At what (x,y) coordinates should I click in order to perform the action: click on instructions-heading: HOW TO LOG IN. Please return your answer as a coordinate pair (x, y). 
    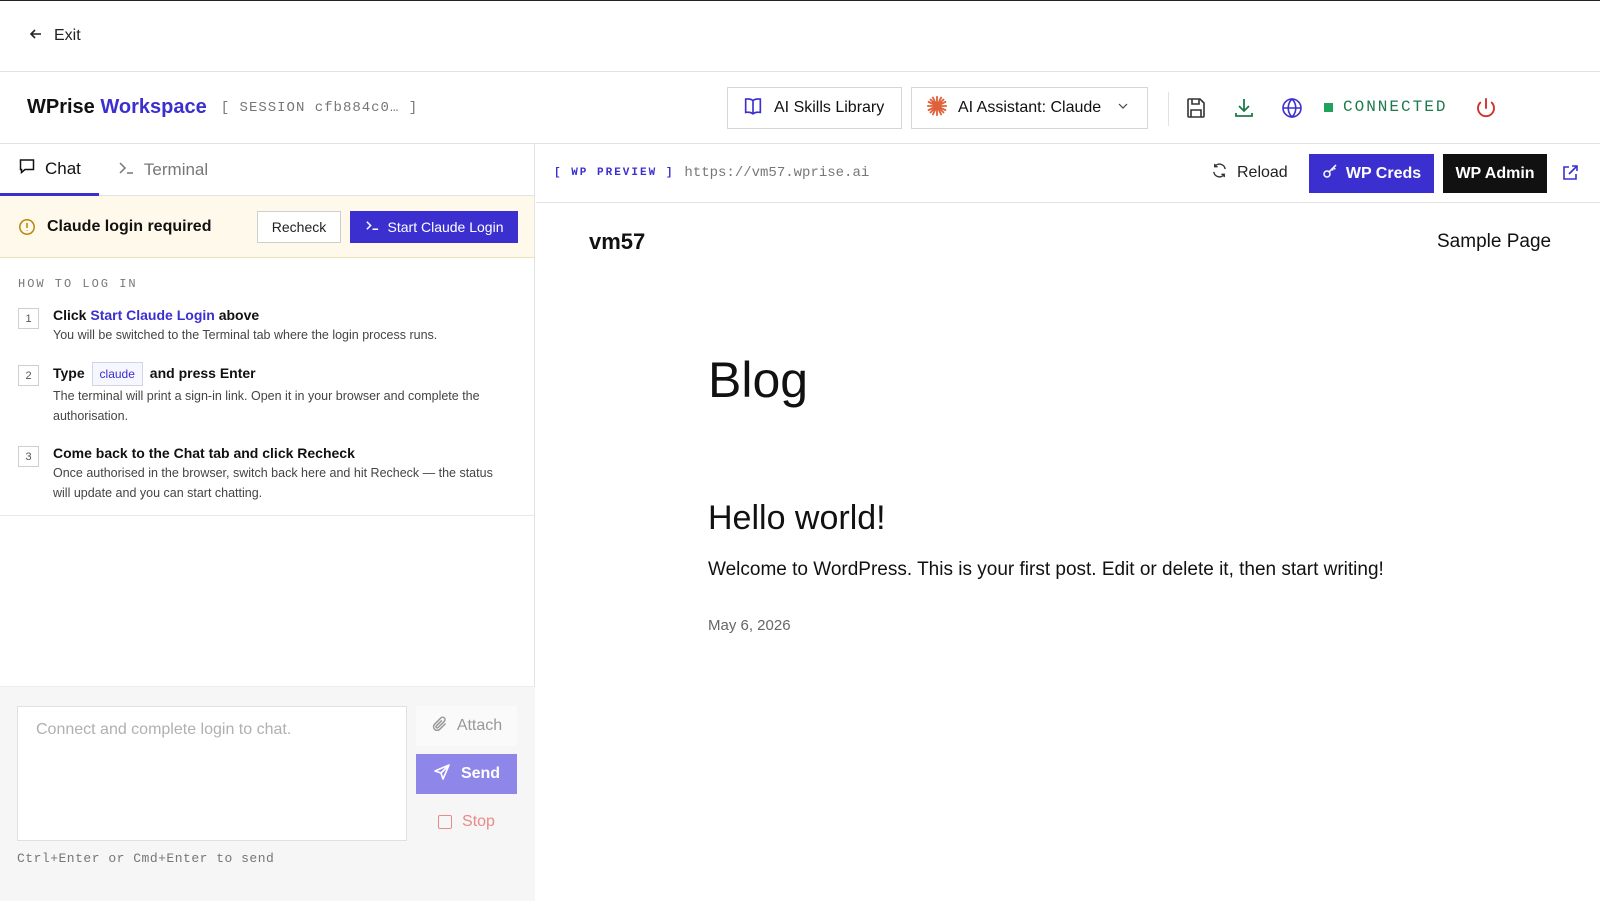
    Looking at the image, I should click on (78, 284).